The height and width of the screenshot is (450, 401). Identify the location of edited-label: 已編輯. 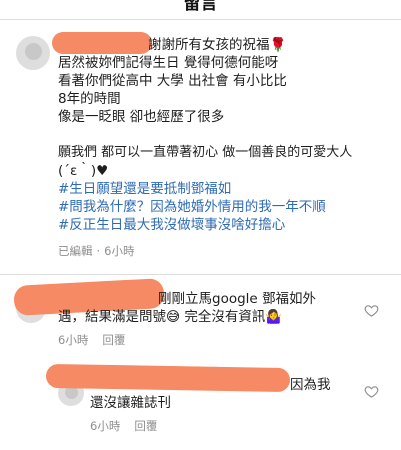
(75, 251).